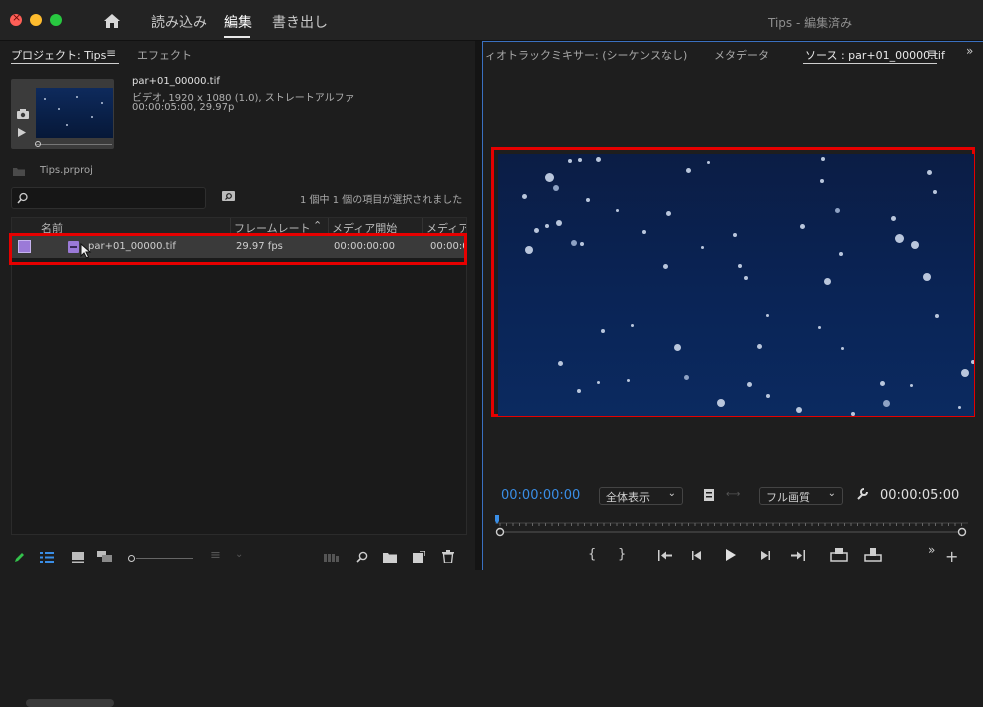  What do you see at coordinates (390, 557) in the screenshot?
I see `new-bin-icon` at bounding box center [390, 557].